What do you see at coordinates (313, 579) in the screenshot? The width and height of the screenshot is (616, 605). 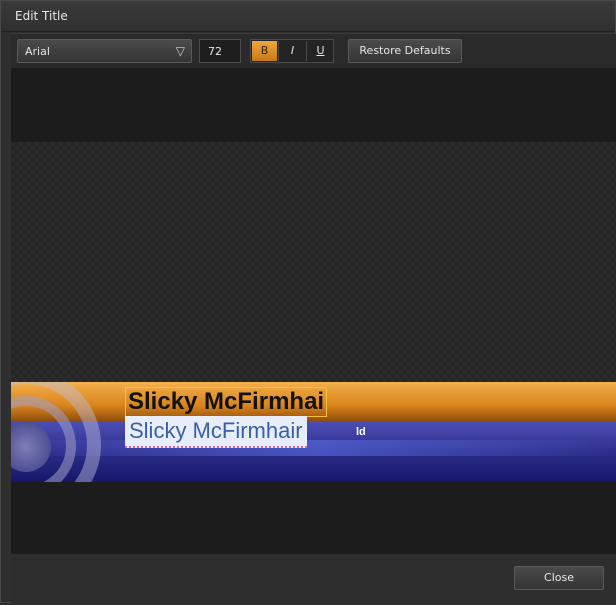 I see `dialog-footer: Close` at bounding box center [313, 579].